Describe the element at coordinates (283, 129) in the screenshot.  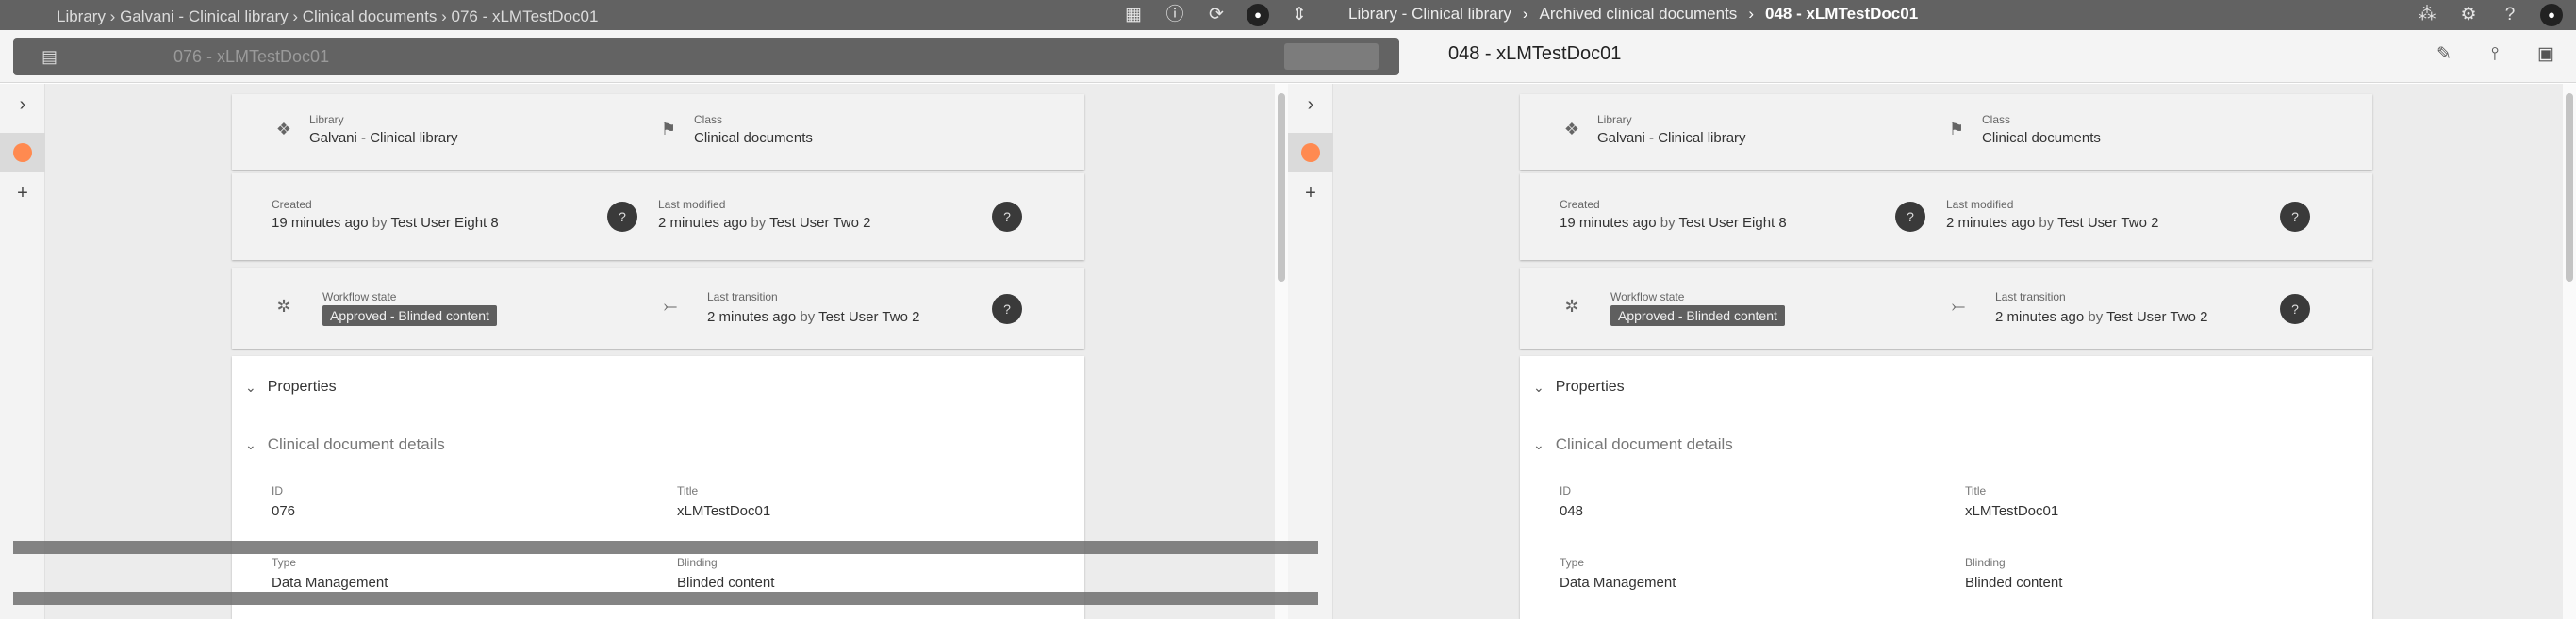
I see `library-icon: ❖` at that location.